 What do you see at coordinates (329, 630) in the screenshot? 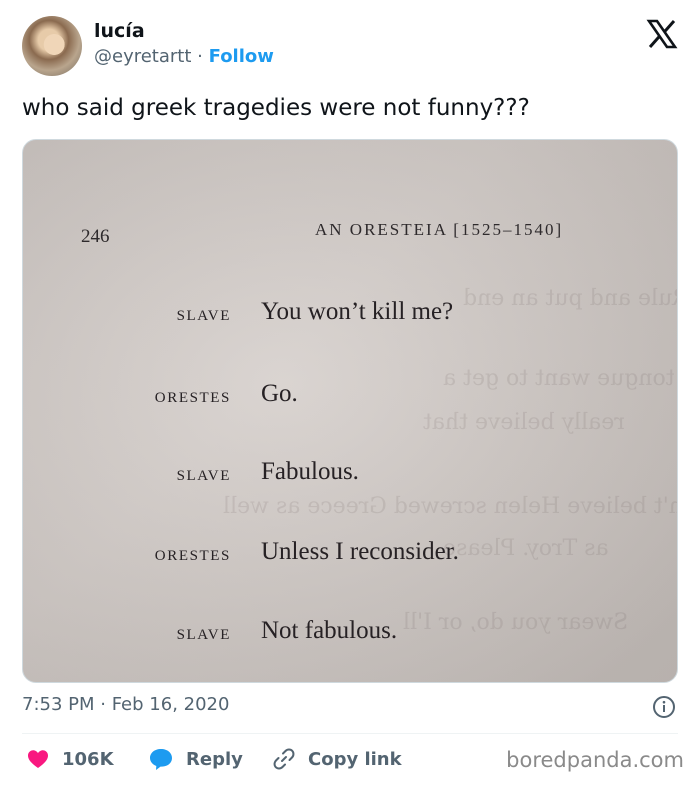
I see `speech-text: Not fabulous.` at bounding box center [329, 630].